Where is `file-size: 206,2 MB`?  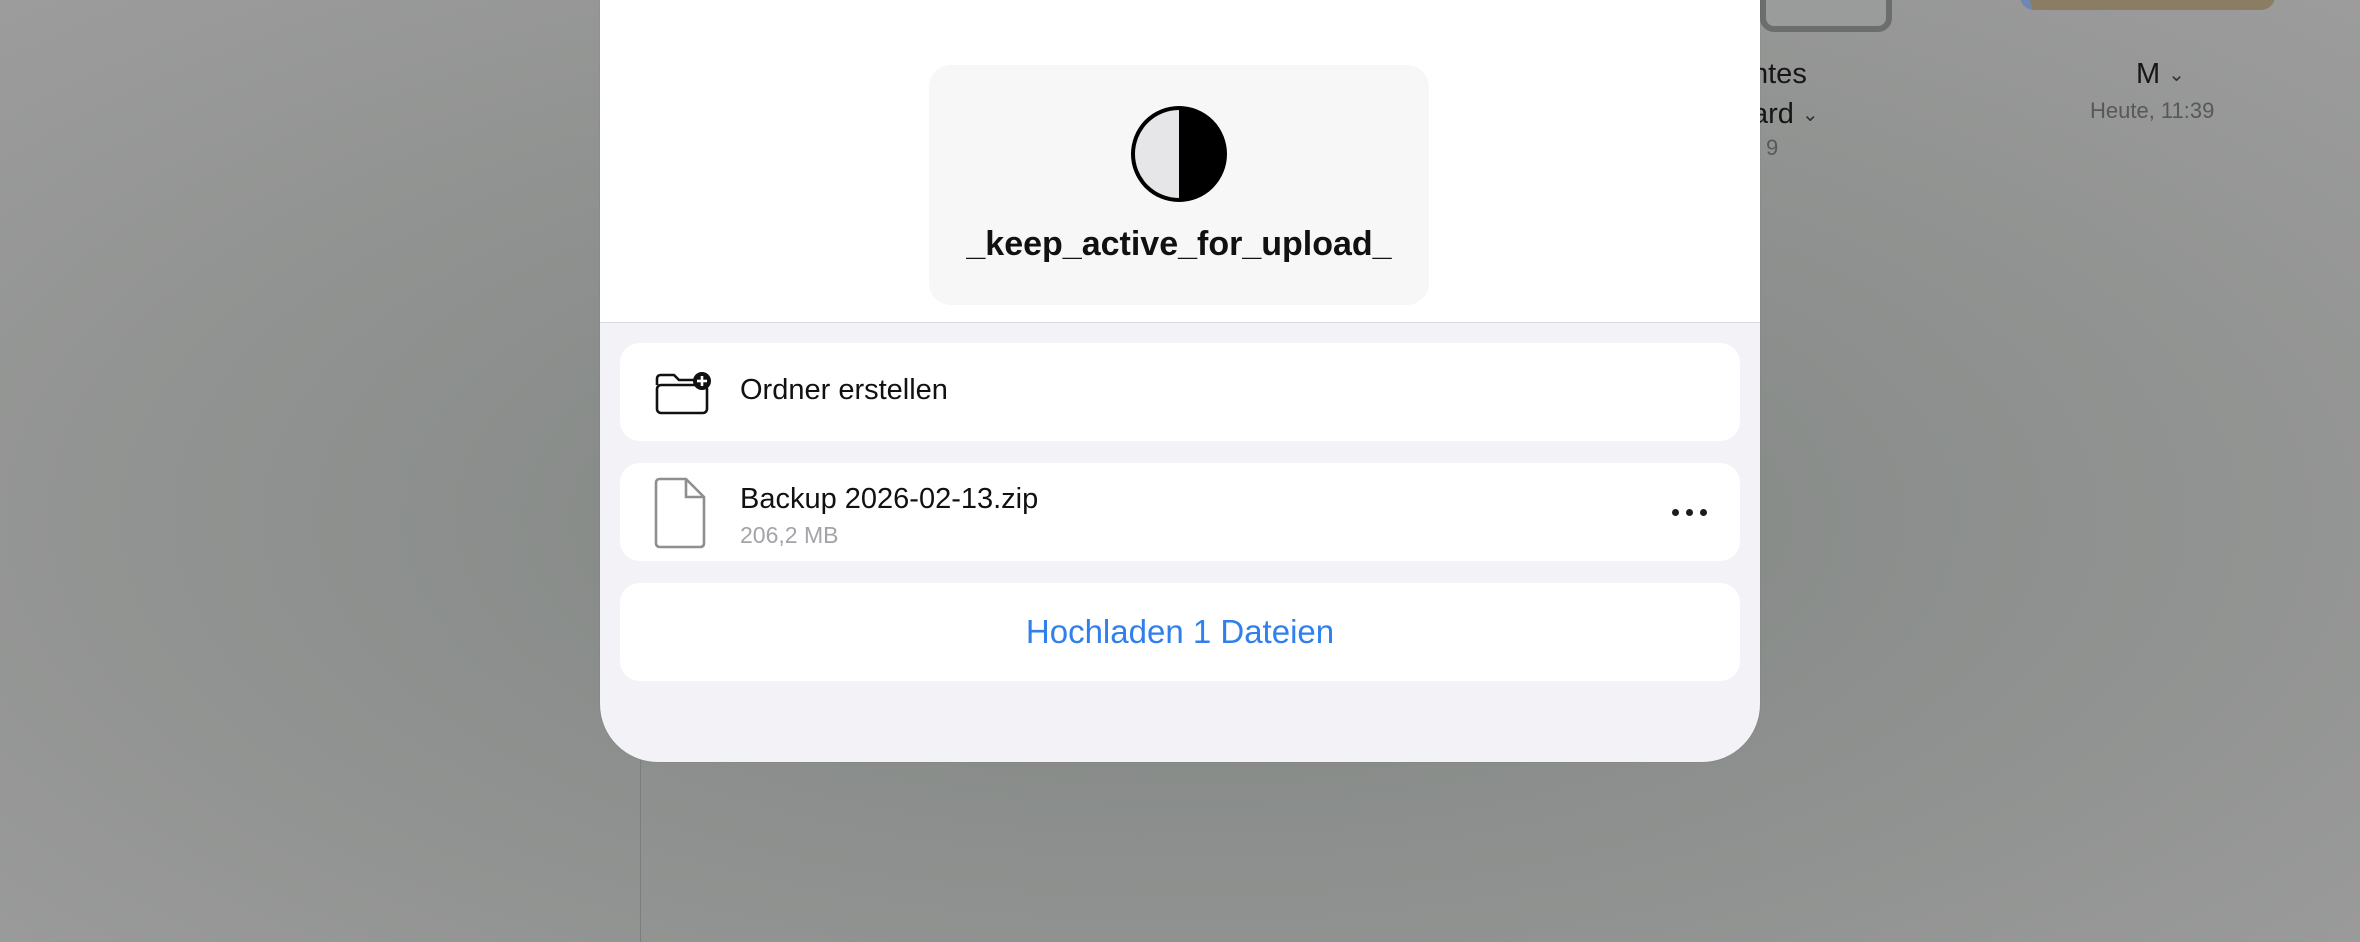
file-size: 206,2 MB is located at coordinates (789, 535).